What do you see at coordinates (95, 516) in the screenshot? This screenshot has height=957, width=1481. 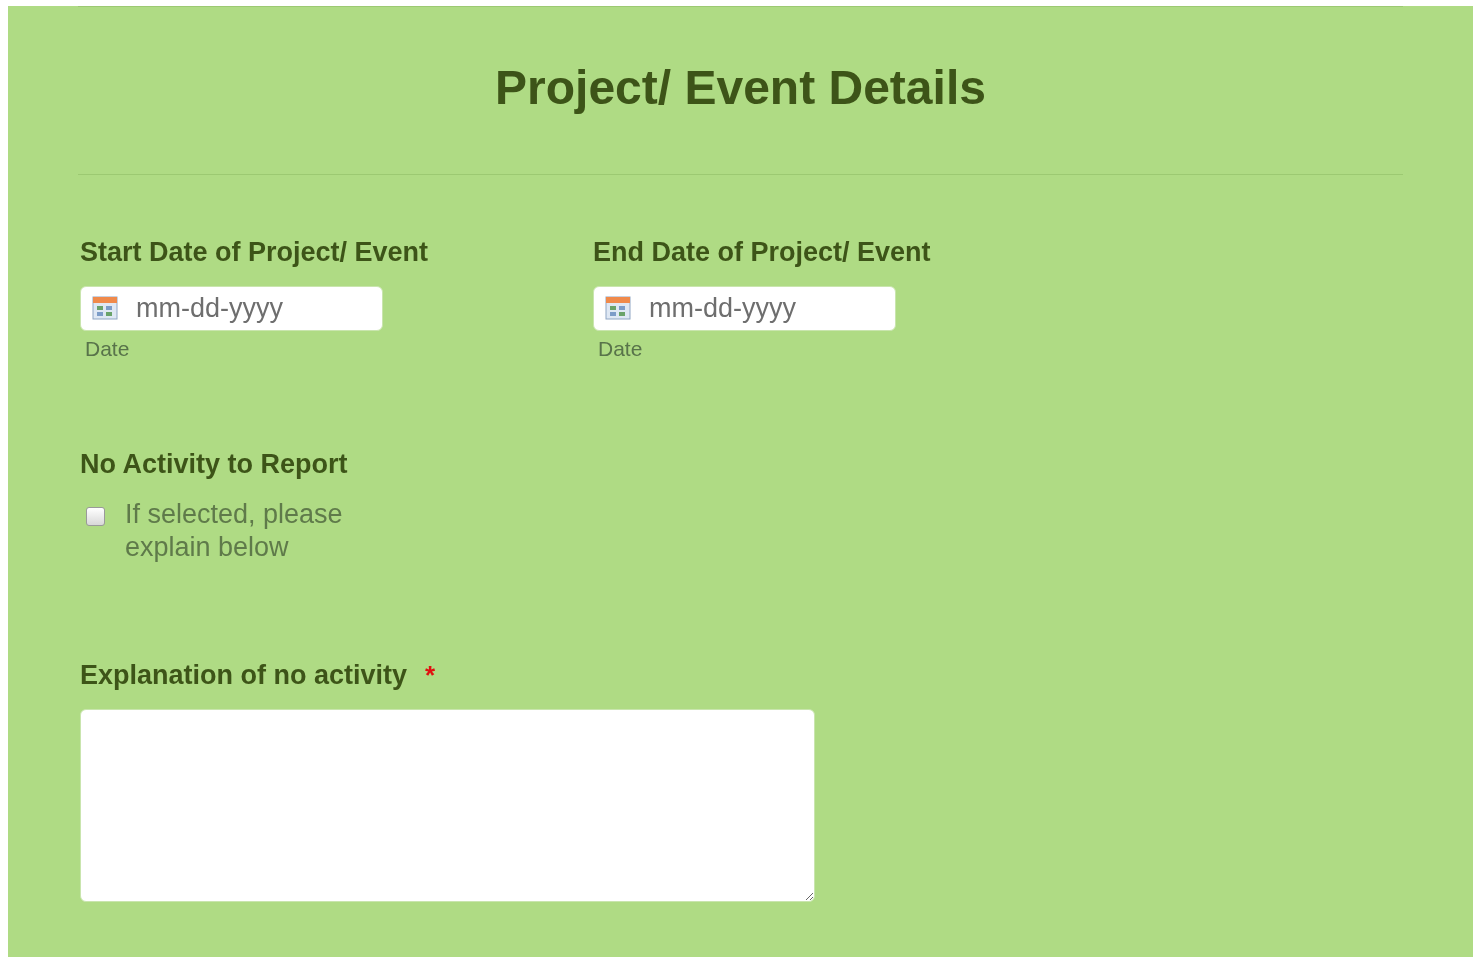 I see `checkbox` at bounding box center [95, 516].